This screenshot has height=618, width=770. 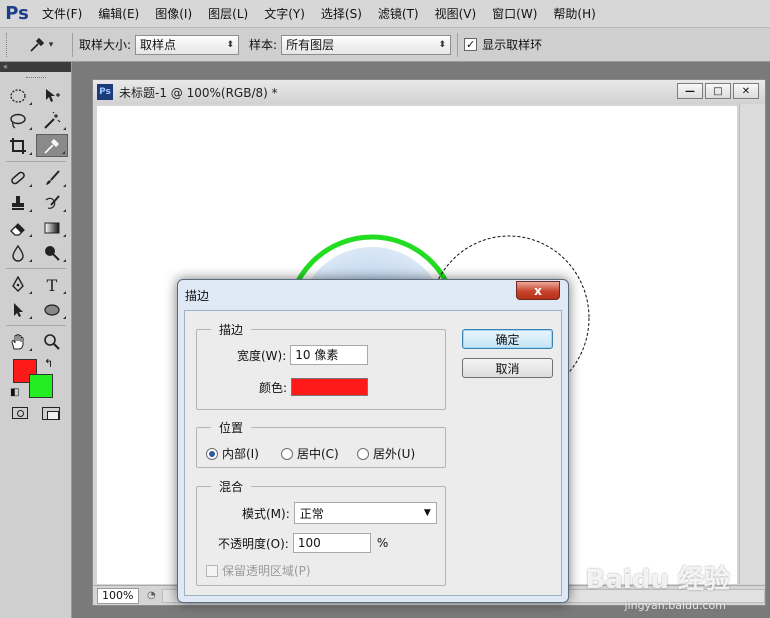 I want to click on ellipse-shape-tool, so click(x=52, y=309).